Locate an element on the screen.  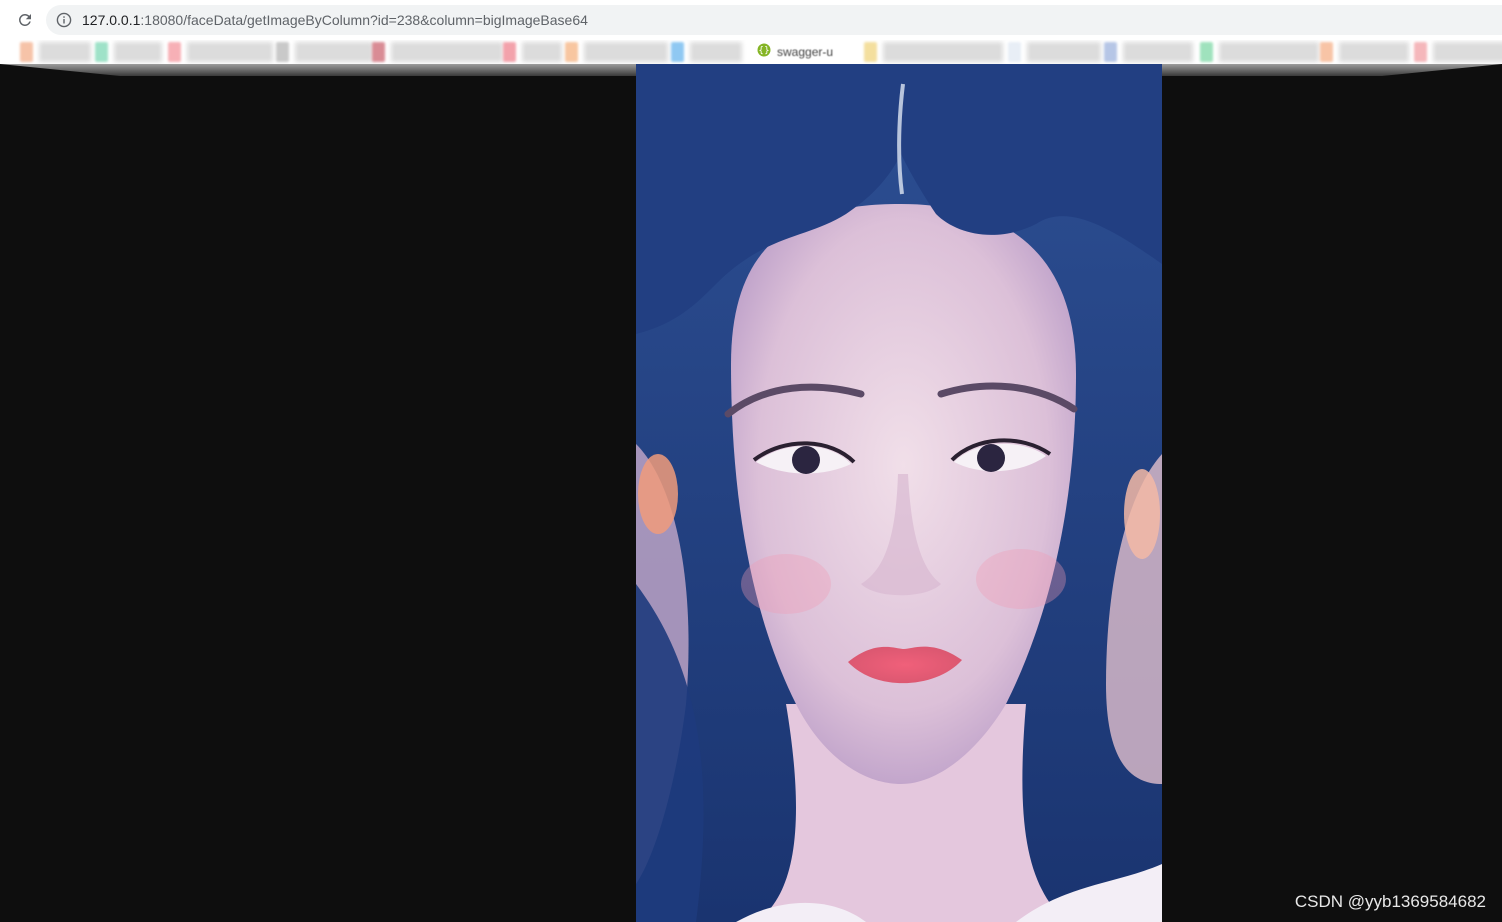
url-host: 127.0.0.1 is located at coordinates (111, 20).